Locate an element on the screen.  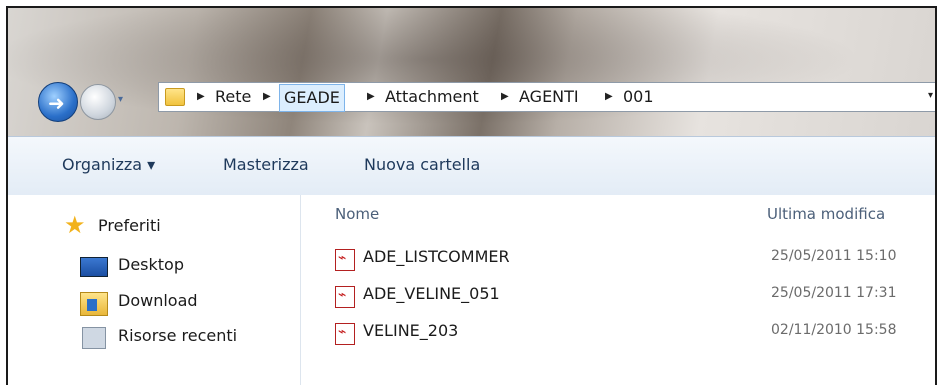
new-folder-button: Nuova cartella is located at coordinates (422, 164).